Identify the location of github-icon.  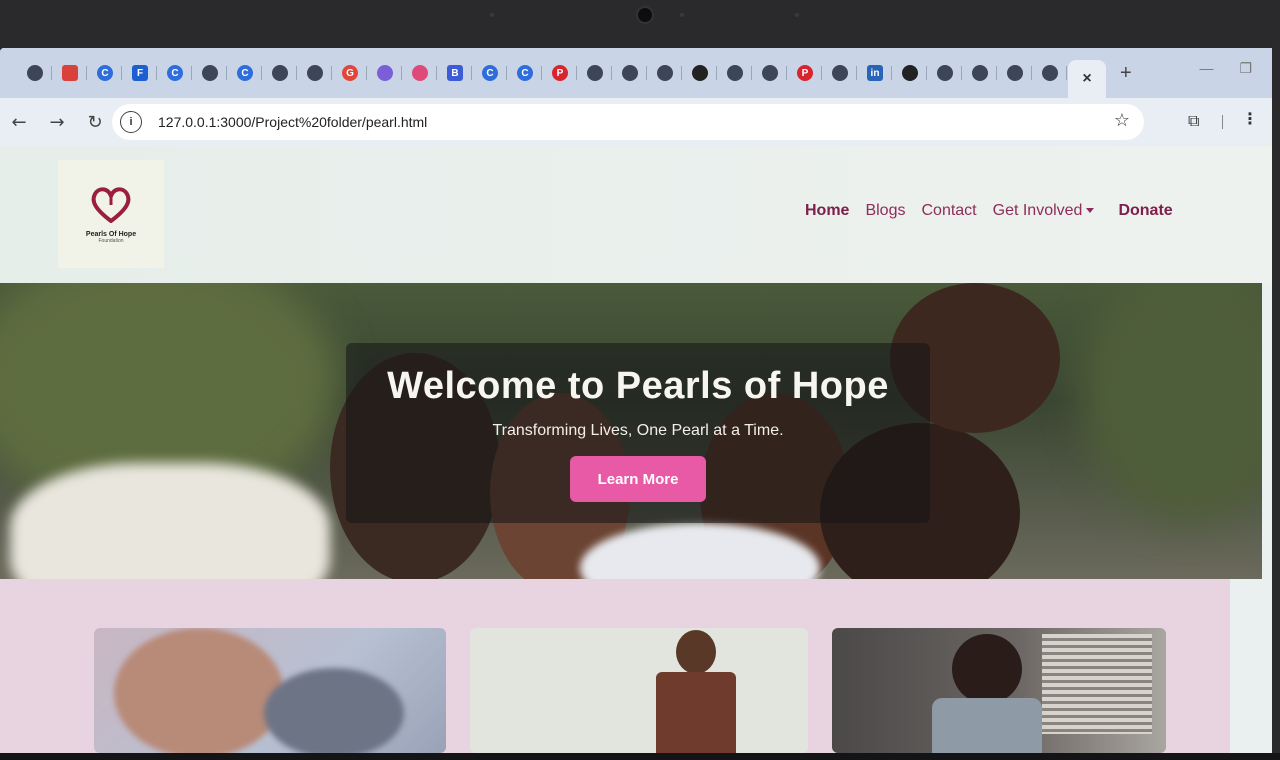
(910, 73).